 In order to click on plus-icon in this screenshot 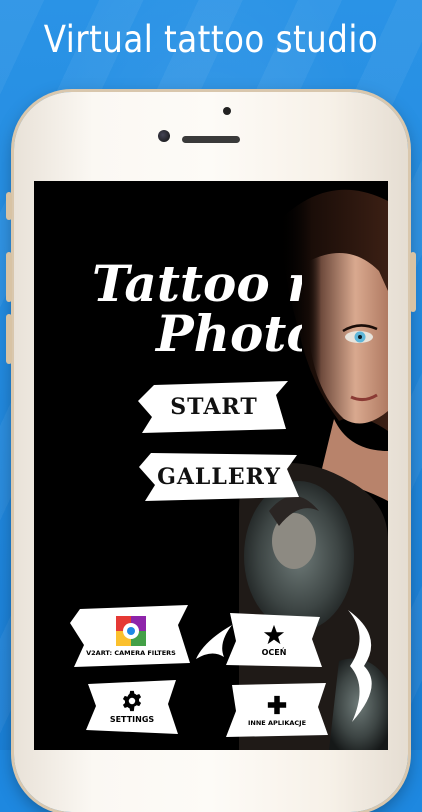, I will do `click(277, 704)`.